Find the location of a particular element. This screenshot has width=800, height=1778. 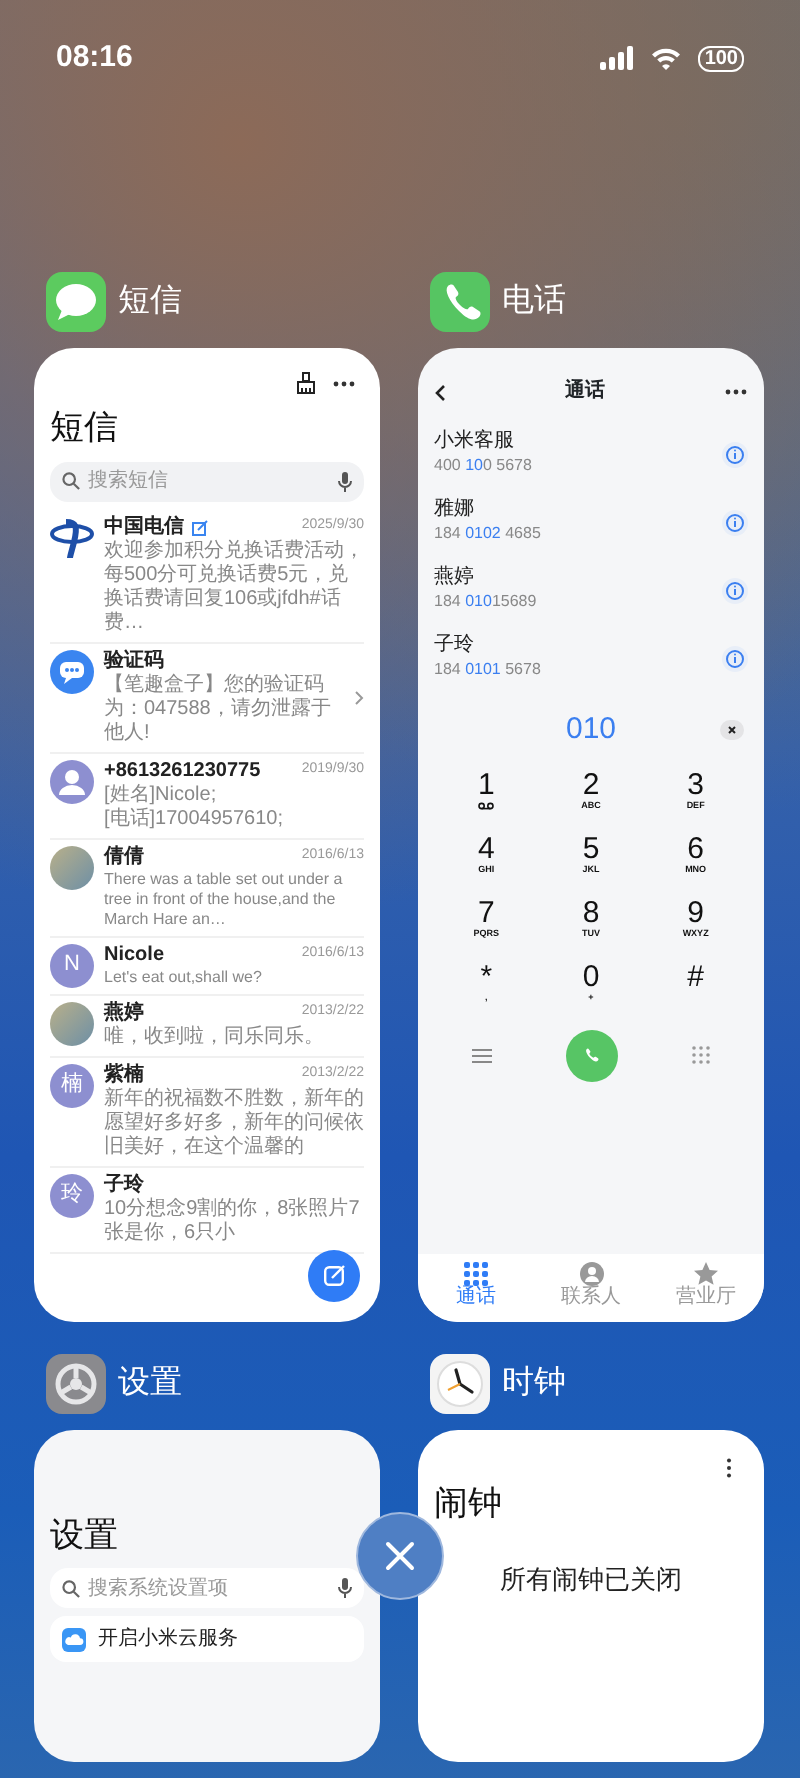

message-preview: 新年的祝福数不胜数，新年的愿望好多好多，新年的问候依旧美好，在这个温馨的 is located at coordinates (234, 1123).